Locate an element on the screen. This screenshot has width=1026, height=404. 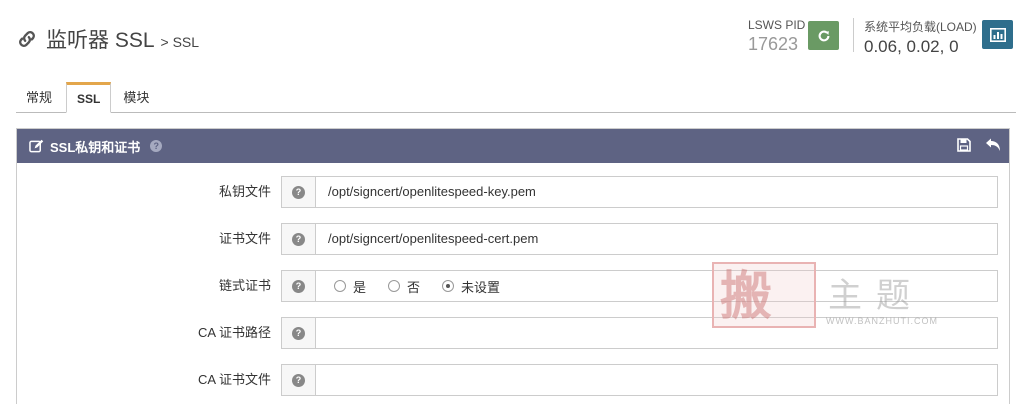
chain-cert-radios: 是 否 未设置 is located at coordinates (419, 286).